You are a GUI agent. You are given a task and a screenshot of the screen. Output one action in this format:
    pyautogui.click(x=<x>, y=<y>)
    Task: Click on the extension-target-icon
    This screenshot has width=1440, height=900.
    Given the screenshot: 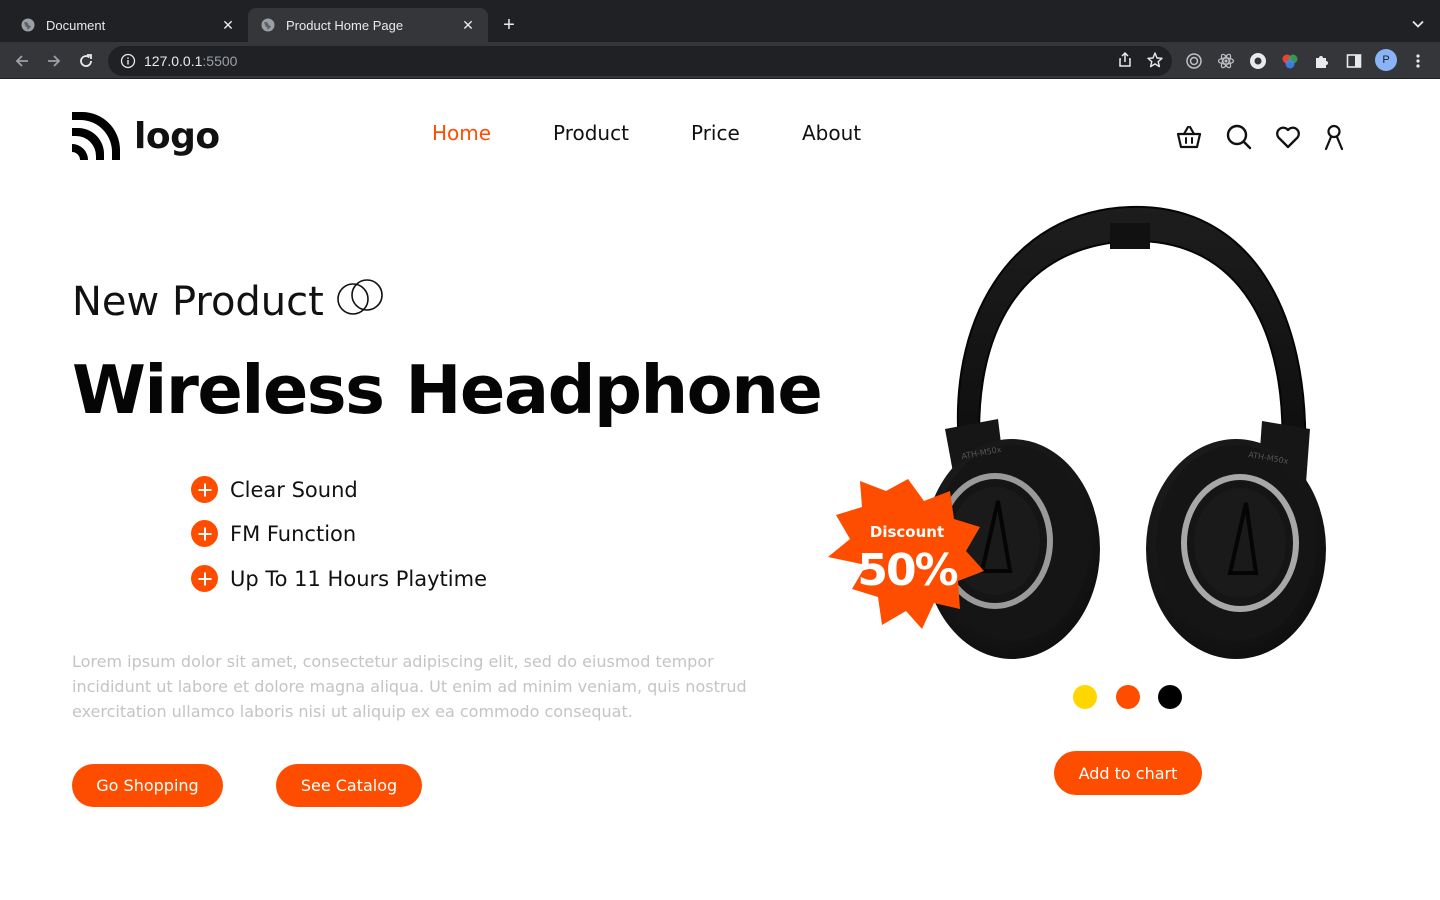 What is the action you would take?
    pyautogui.click(x=1194, y=61)
    